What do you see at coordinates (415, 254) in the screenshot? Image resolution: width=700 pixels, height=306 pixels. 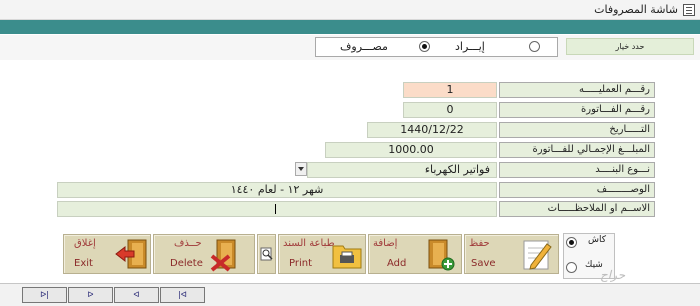 I see `add-button: إضافة Add` at bounding box center [415, 254].